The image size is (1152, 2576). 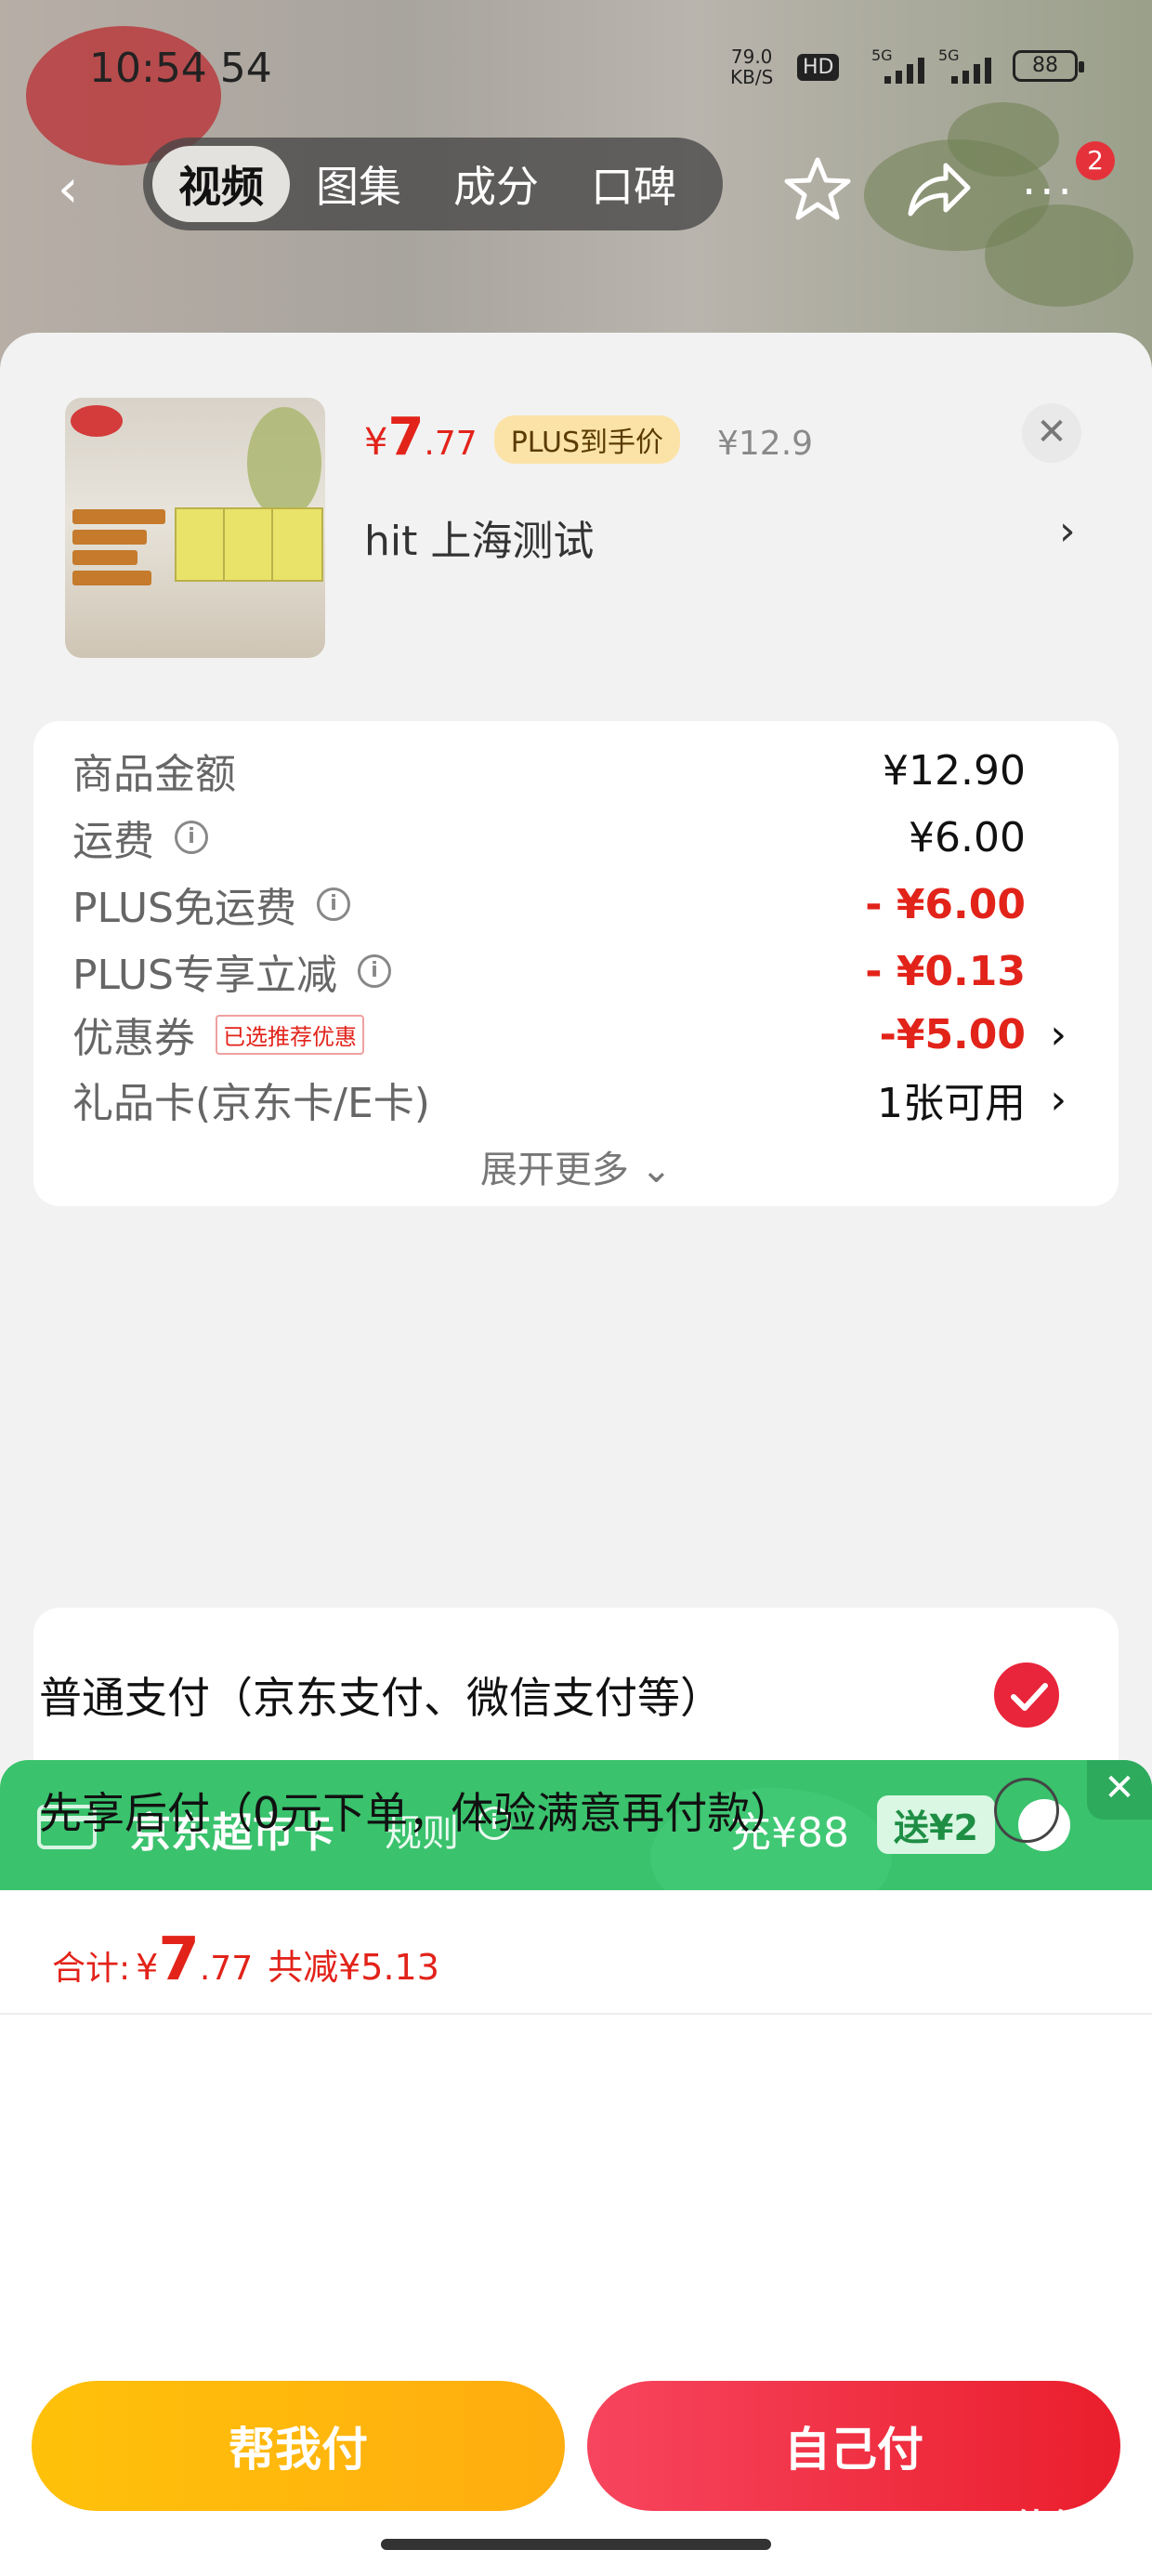 I want to click on total-amount: ¥7.77, so click(x=195, y=1959).